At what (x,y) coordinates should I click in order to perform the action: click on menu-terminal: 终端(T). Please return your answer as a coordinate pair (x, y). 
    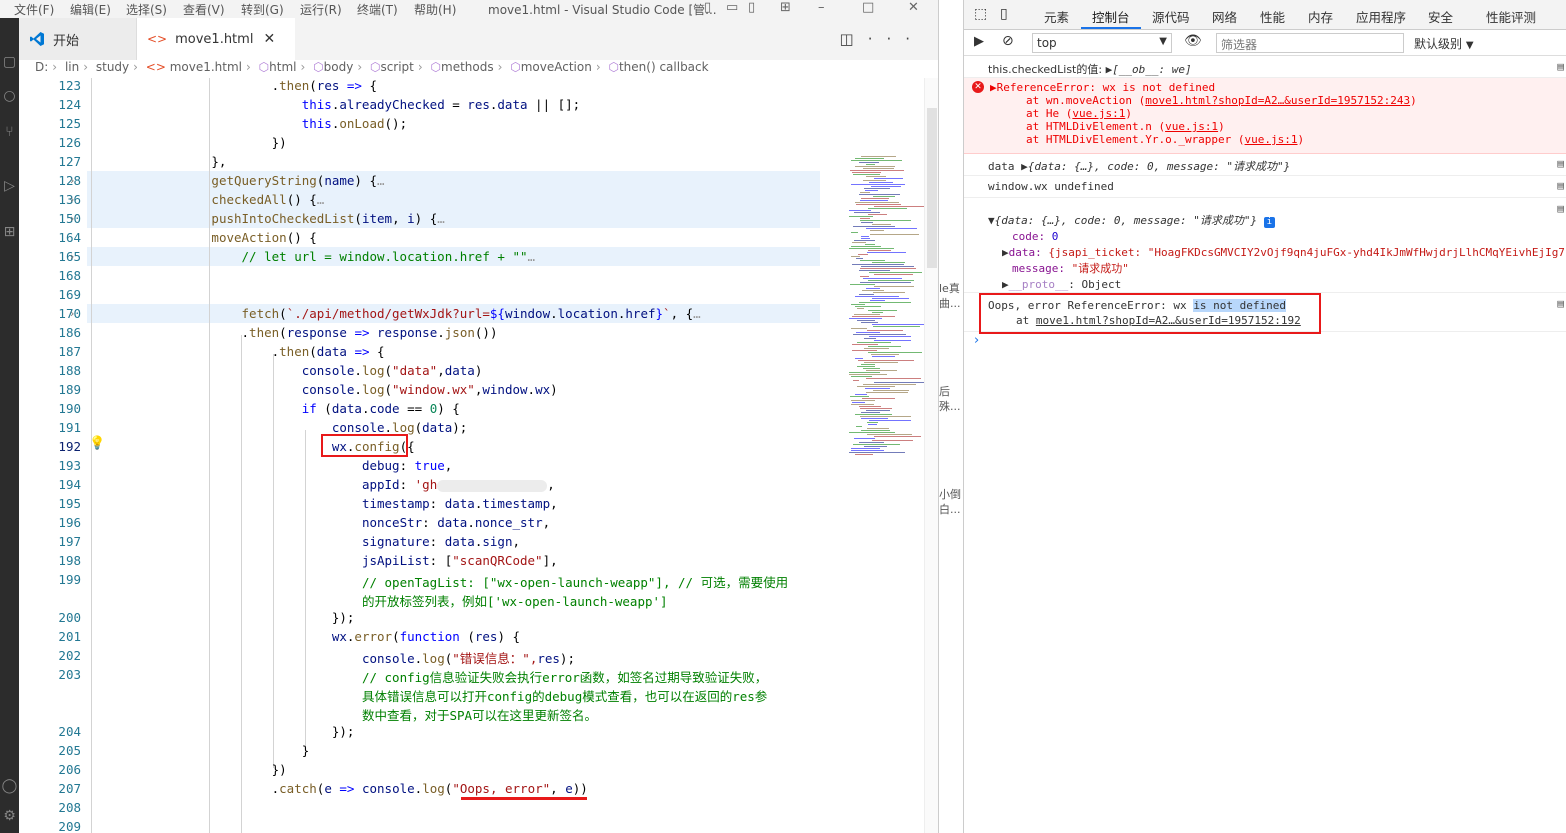
    Looking at the image, I should click on (377, 9).